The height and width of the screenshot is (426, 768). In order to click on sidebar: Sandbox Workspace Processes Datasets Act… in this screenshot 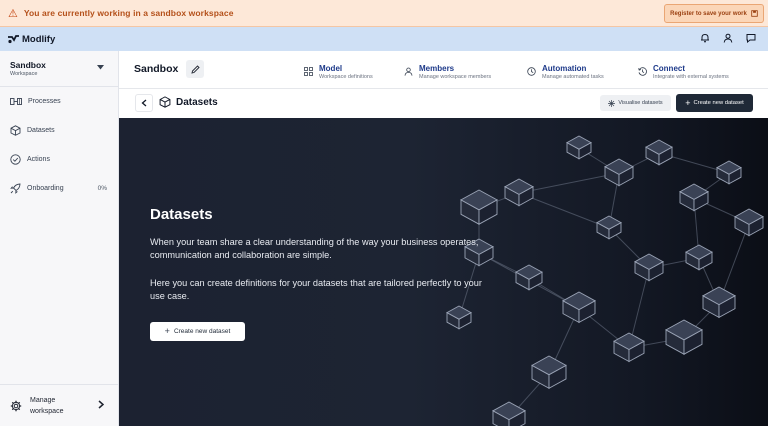, I will do `click(59, 238)`.